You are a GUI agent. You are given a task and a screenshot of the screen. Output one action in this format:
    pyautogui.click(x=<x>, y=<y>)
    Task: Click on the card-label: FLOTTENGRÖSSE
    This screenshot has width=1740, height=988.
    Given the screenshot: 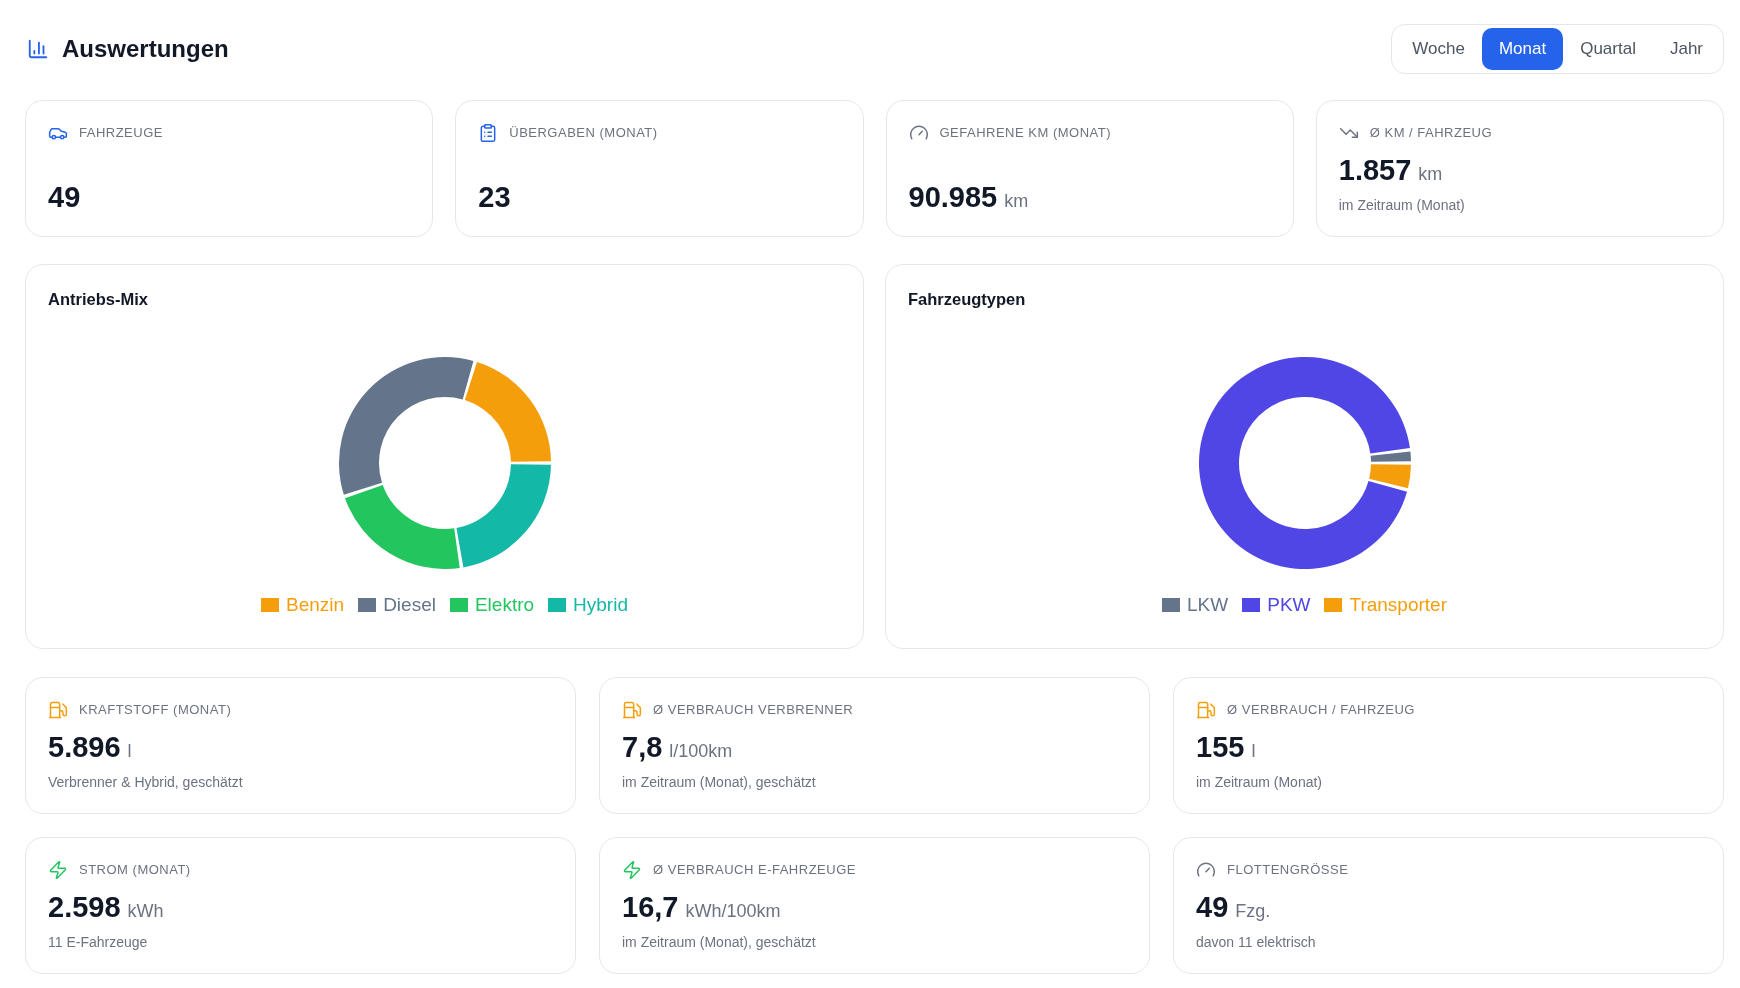 What is the action you would take?
    pyautogui.click(x=1288, y=870)
    